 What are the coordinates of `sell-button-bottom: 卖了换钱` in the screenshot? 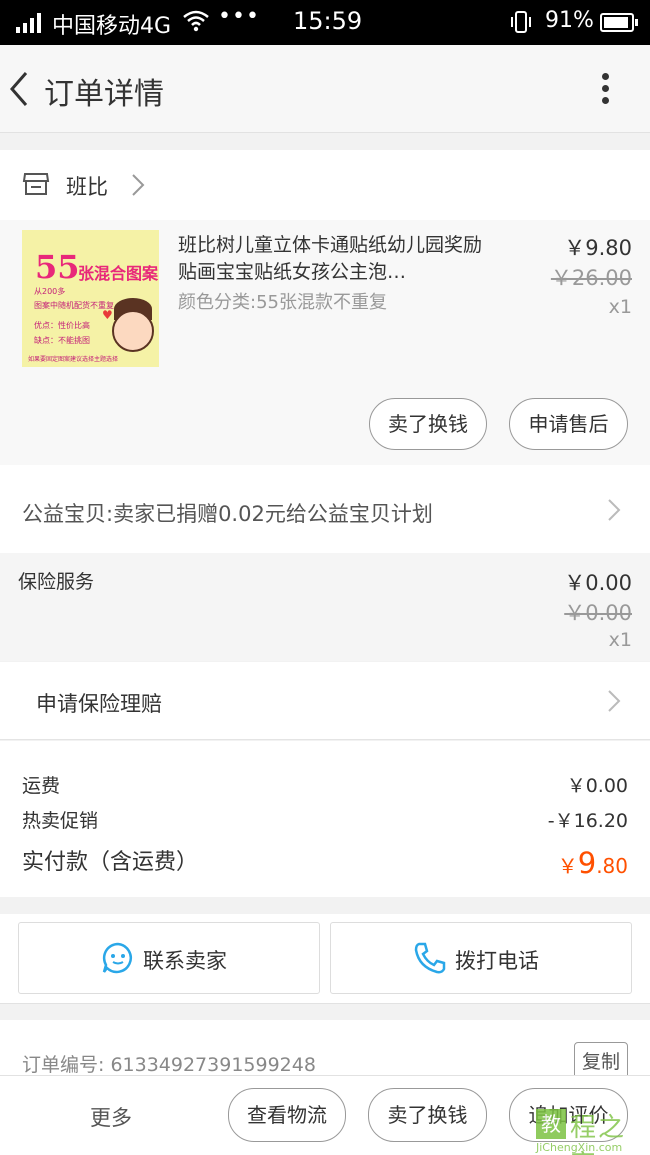 It's located at (427, 1115).